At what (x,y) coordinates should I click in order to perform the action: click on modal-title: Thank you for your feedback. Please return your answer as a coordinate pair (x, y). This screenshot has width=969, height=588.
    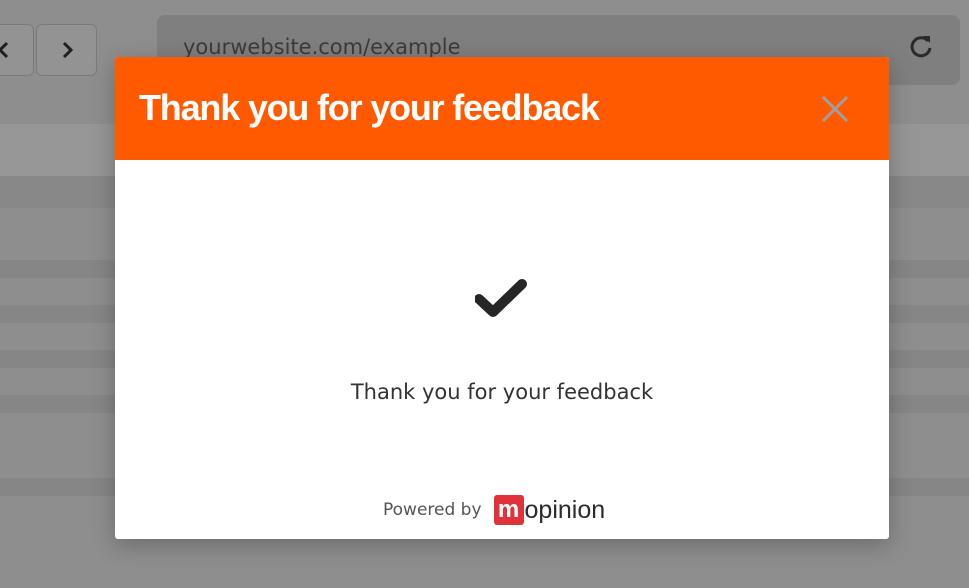
    Looking at the image, I should click on (369, 107).